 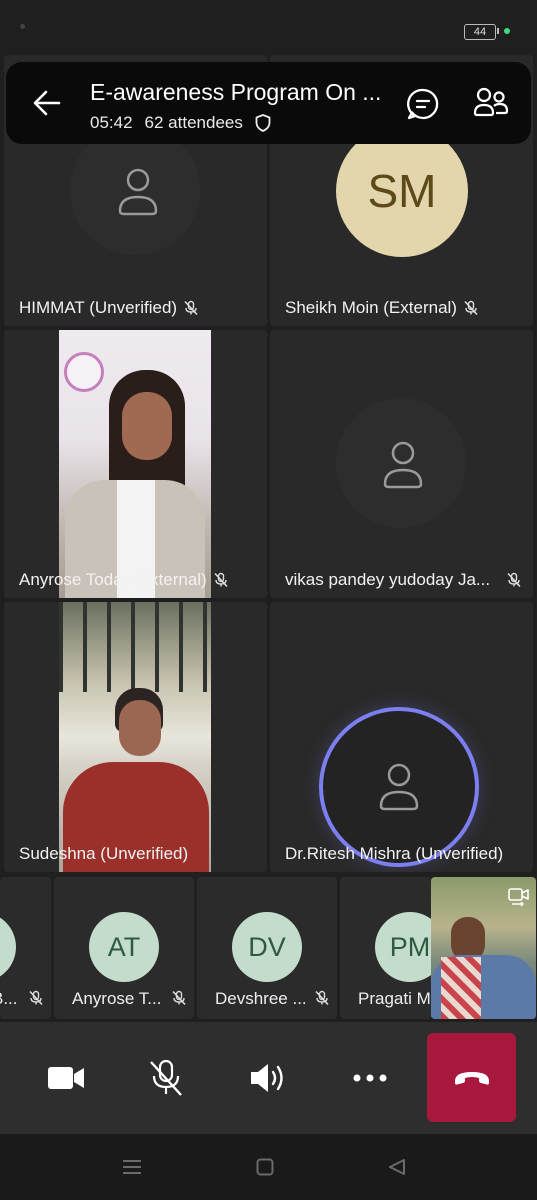 What do you see at coordinates (113, 579) in the screenshot?
I see `participant-name-text: Anyrose Todar (External)` at bounding box center [113, 579].